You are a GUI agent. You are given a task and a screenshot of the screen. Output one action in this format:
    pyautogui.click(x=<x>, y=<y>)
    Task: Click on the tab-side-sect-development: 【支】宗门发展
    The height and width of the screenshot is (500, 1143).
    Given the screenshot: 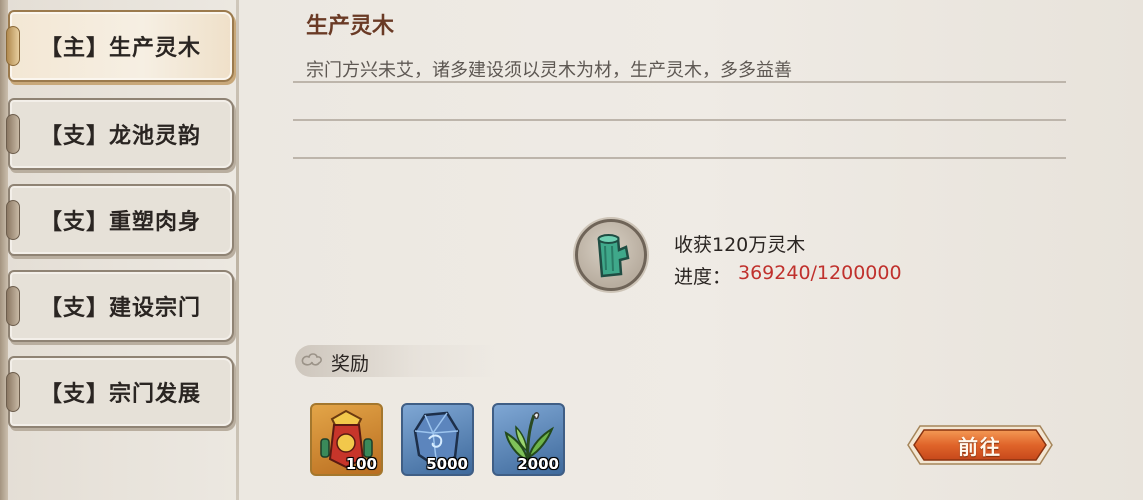 What is the action you would take?
    pyautogui.click(x=120, y=392)
    